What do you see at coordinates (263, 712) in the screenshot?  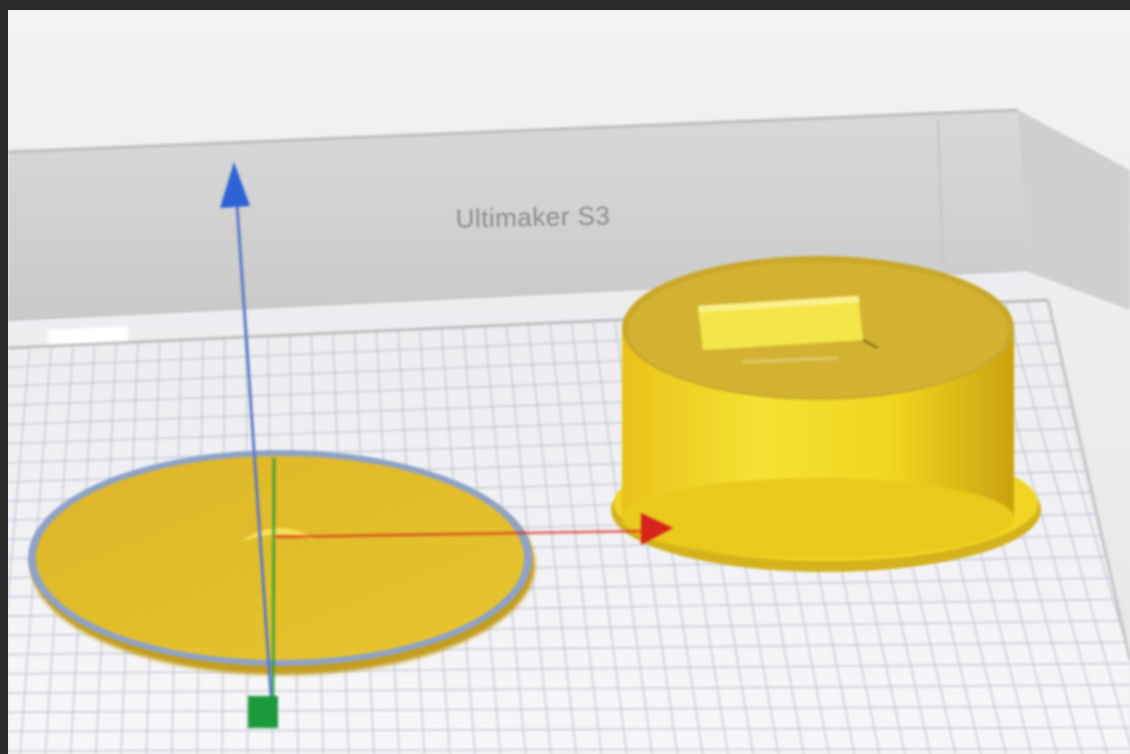 I see `z-axis-handle` at bounding box center [263, 712].